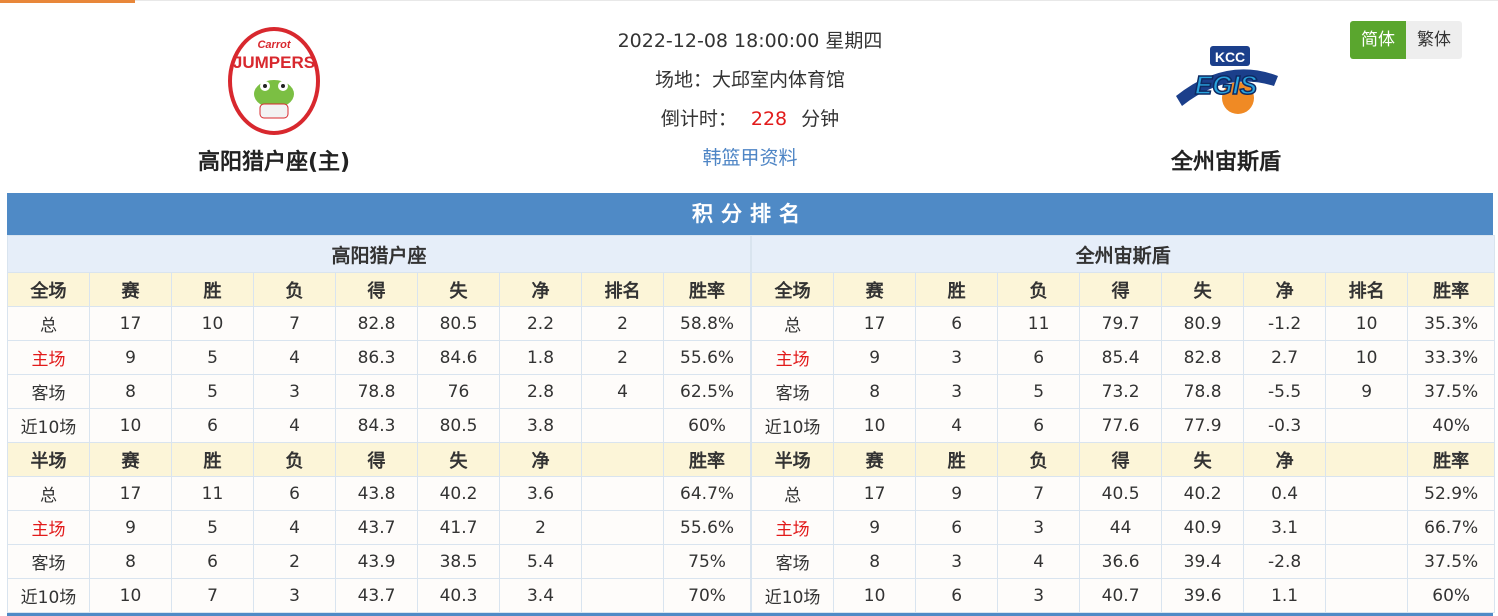  I want to click on full-game-header-row: 全场赛胜负得失净排名 胜率, so click(379, 289).